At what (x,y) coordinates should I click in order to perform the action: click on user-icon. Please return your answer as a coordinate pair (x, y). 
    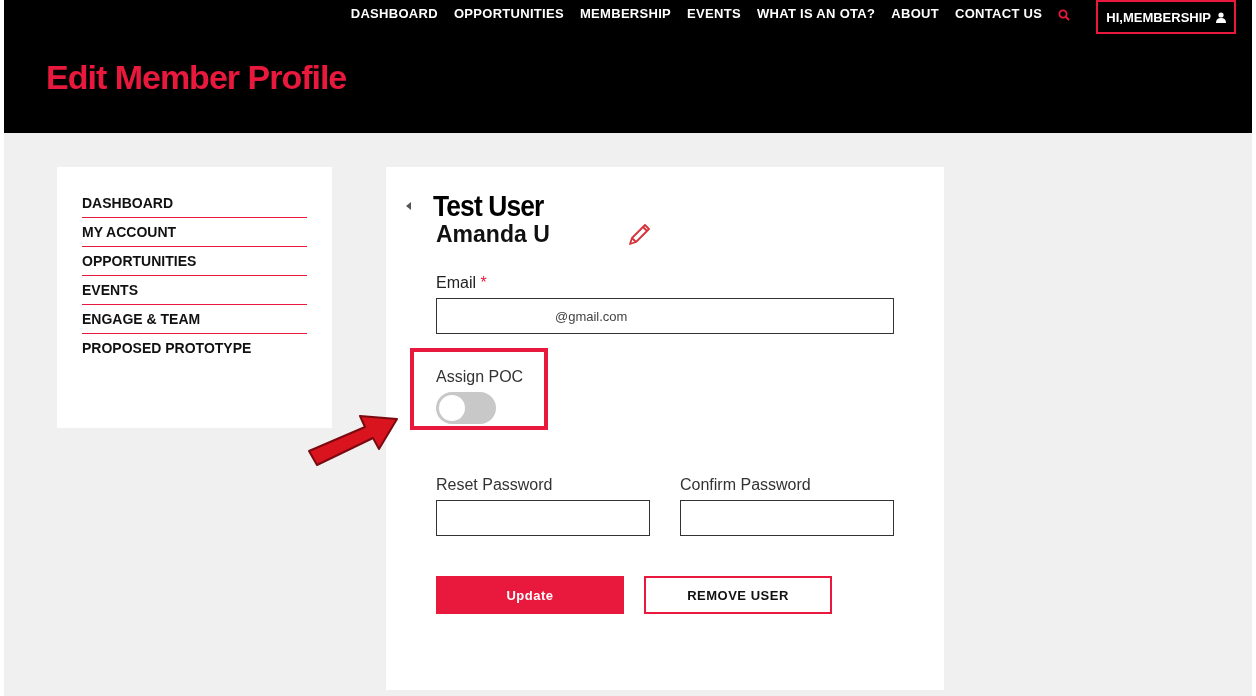
    Looking at the image, I should click on (1221, 17).